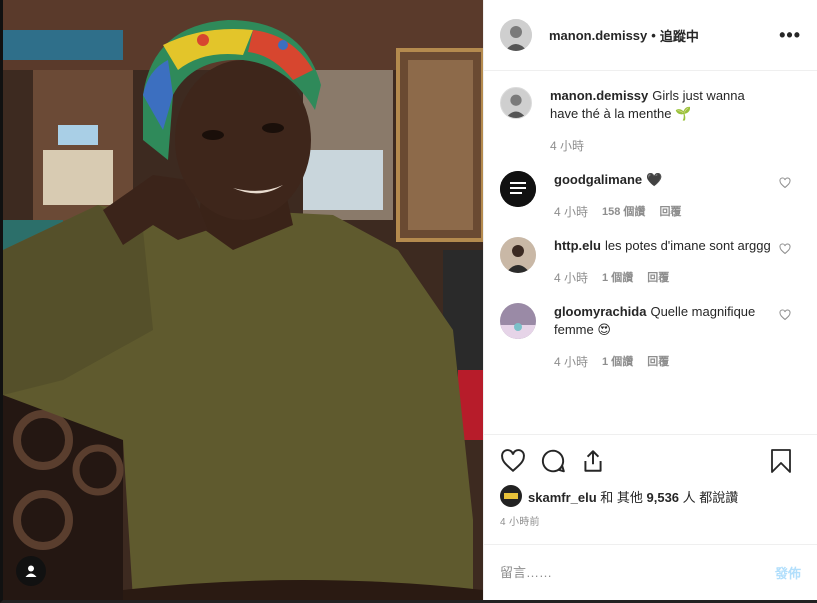 This screenshot has width=817, height=603. I want to click on post-actions: skamfr_elu 和 其他 9,536 人 都說讚 4 小時前, so click(650, 481).